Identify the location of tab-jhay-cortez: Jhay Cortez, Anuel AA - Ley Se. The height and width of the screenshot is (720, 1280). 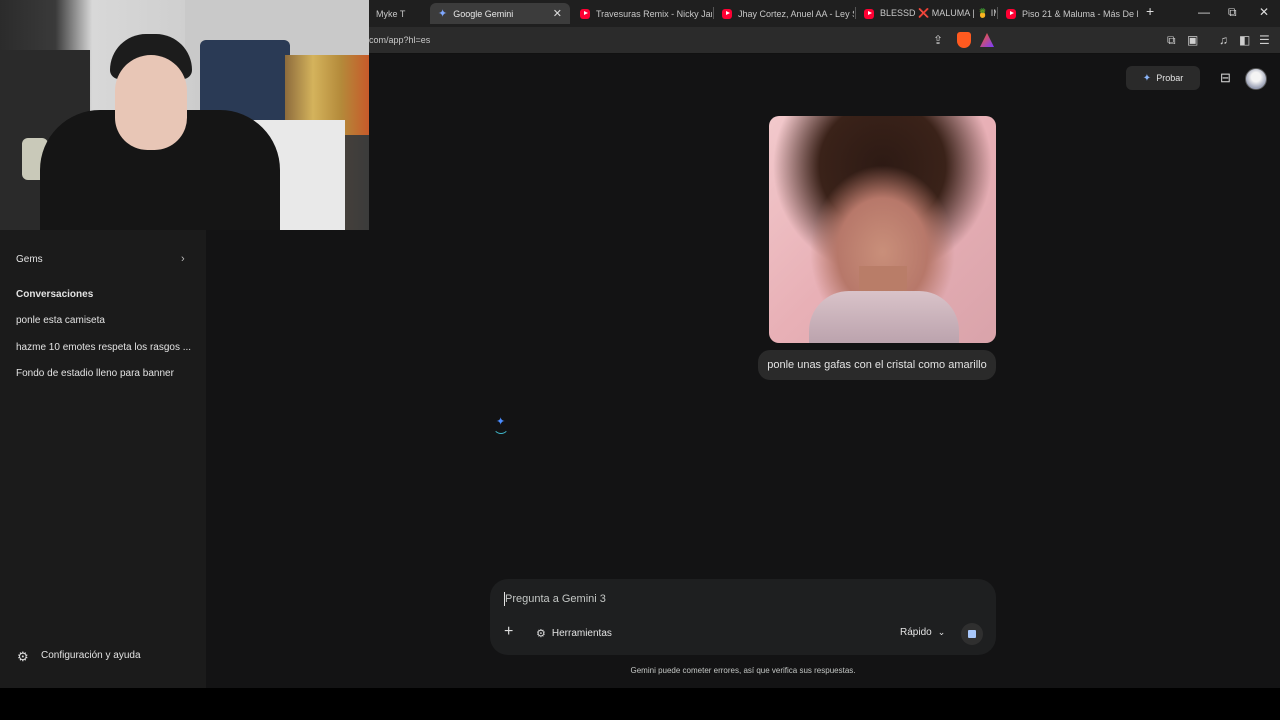
(784, 13).